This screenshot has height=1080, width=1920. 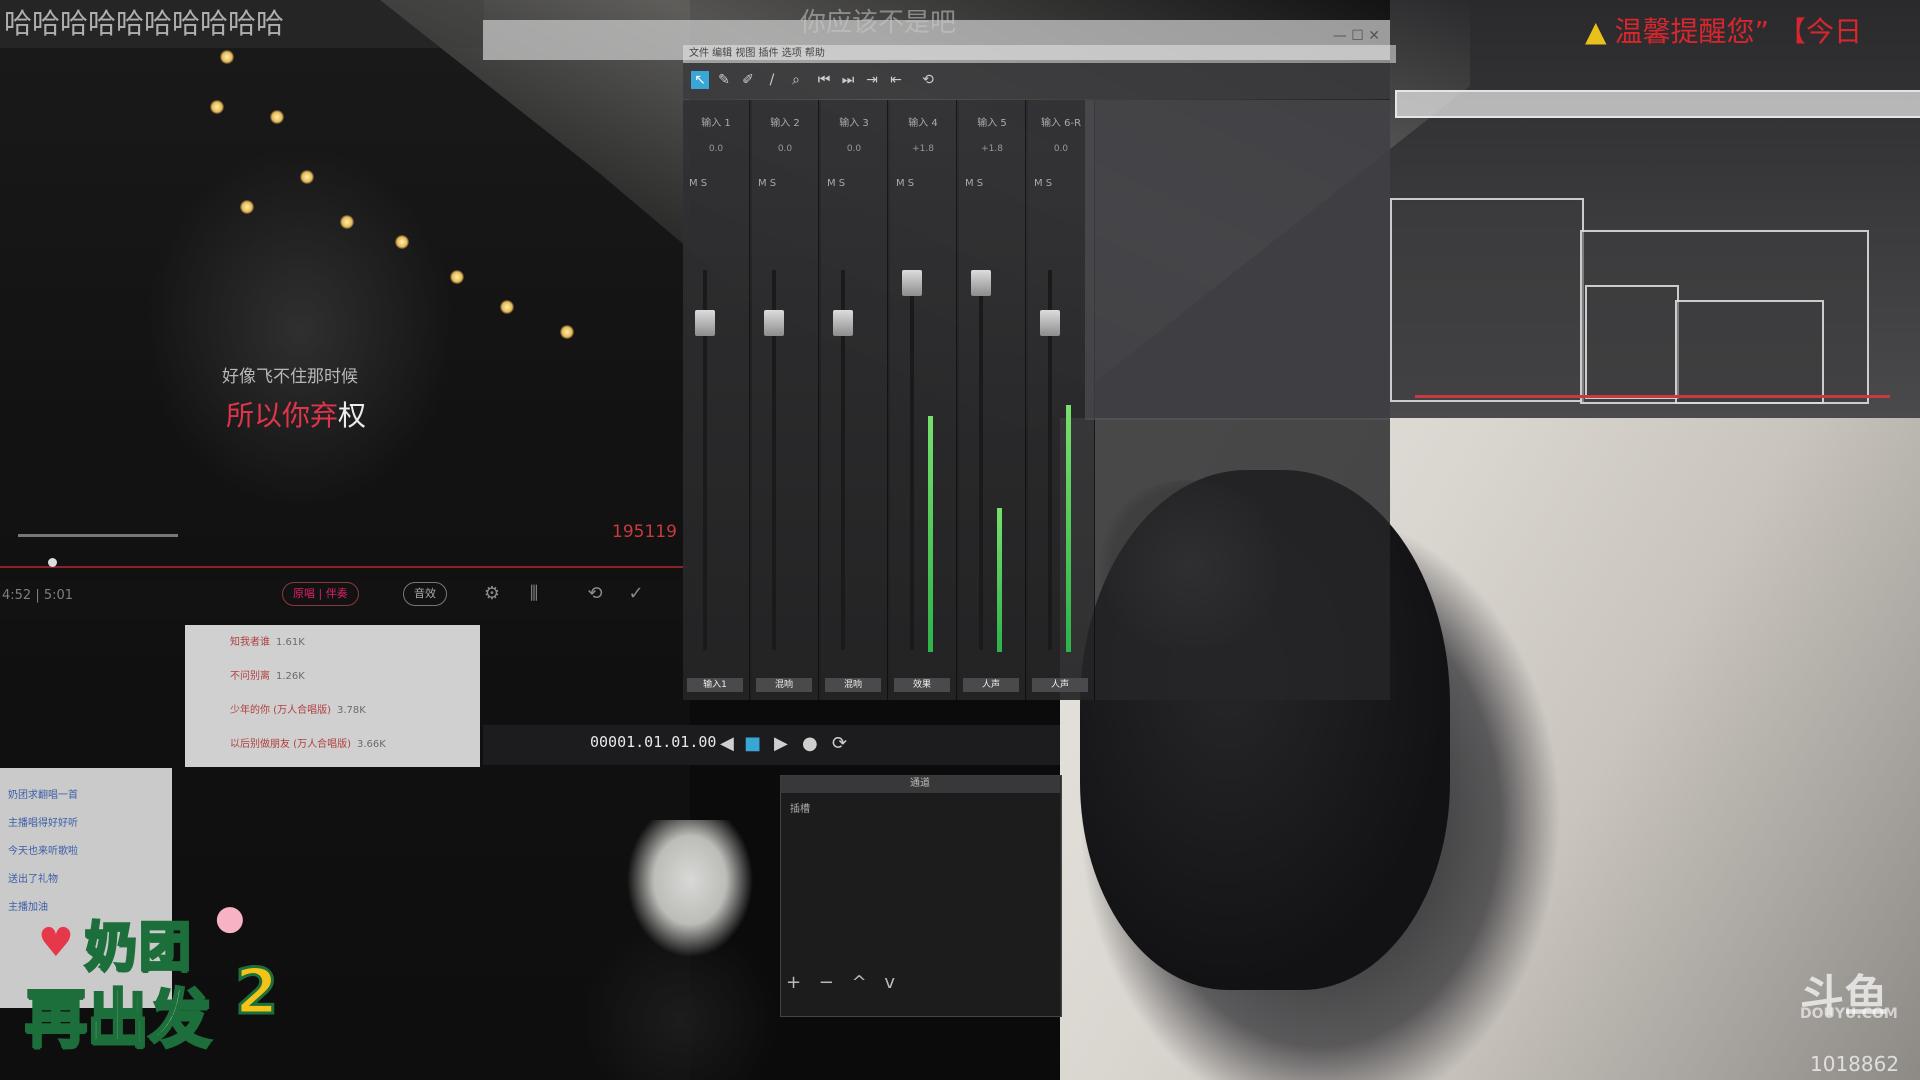 What do you see at coordinates (796, 80) in the screenshot?
I see `zoom-tool-icon: ⌕` at bounding box center [796, 80].